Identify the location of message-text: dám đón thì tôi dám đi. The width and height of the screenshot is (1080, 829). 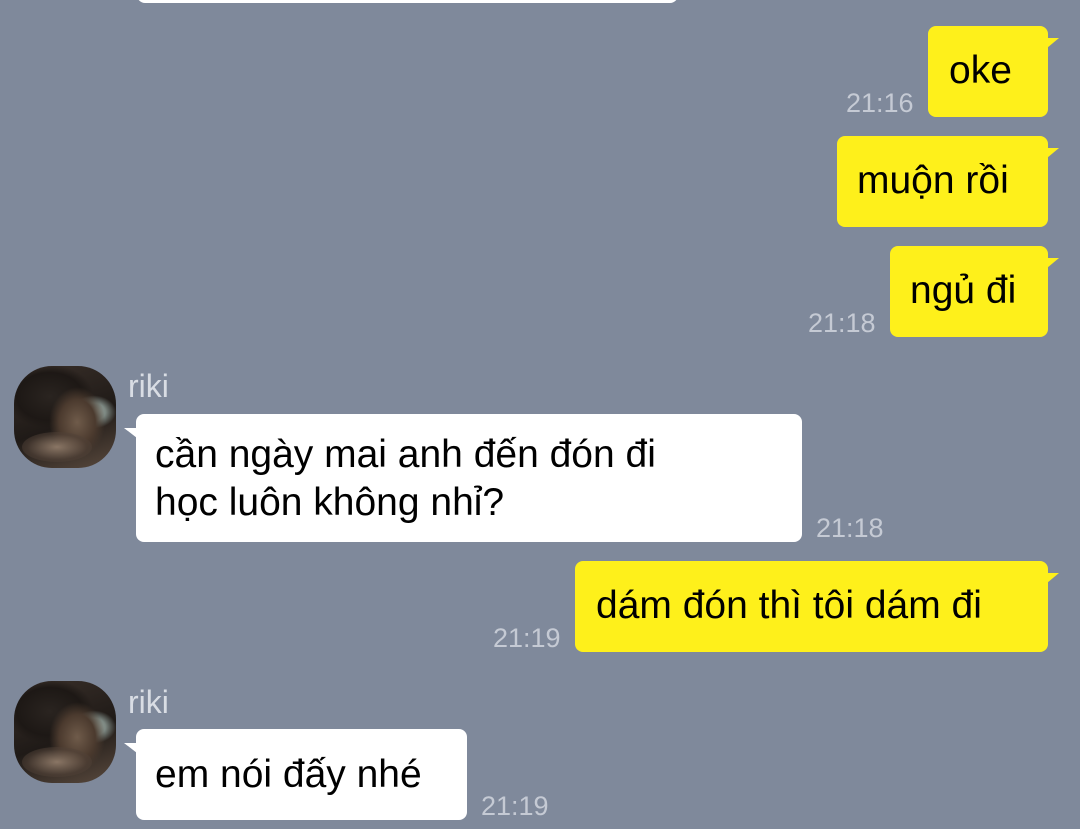
(789, 605).